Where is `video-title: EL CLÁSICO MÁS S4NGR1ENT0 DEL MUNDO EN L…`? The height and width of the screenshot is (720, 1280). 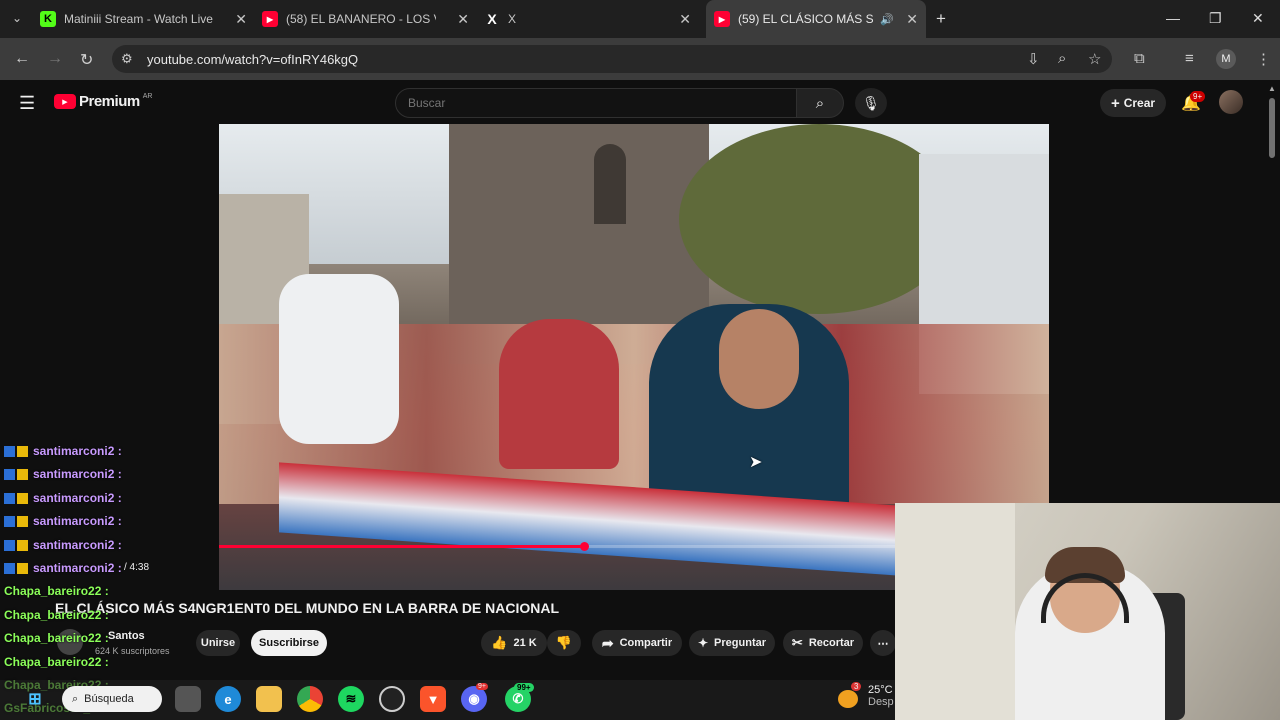
video-title: EL CLÁSICO MÁS S4NGR1ENT0 DEL MUNDO EN L… is located at coordinates (307, 608).